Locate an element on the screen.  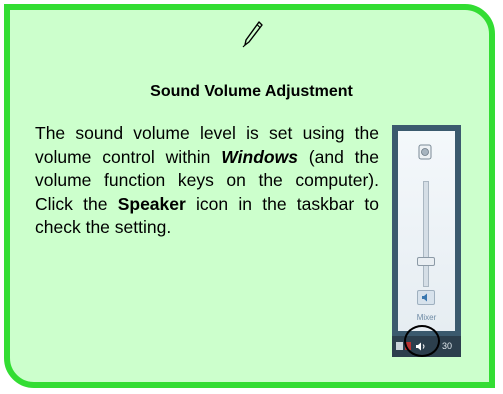
note-title: Sound Volume Adjustment is located at coordinates (251, 91).